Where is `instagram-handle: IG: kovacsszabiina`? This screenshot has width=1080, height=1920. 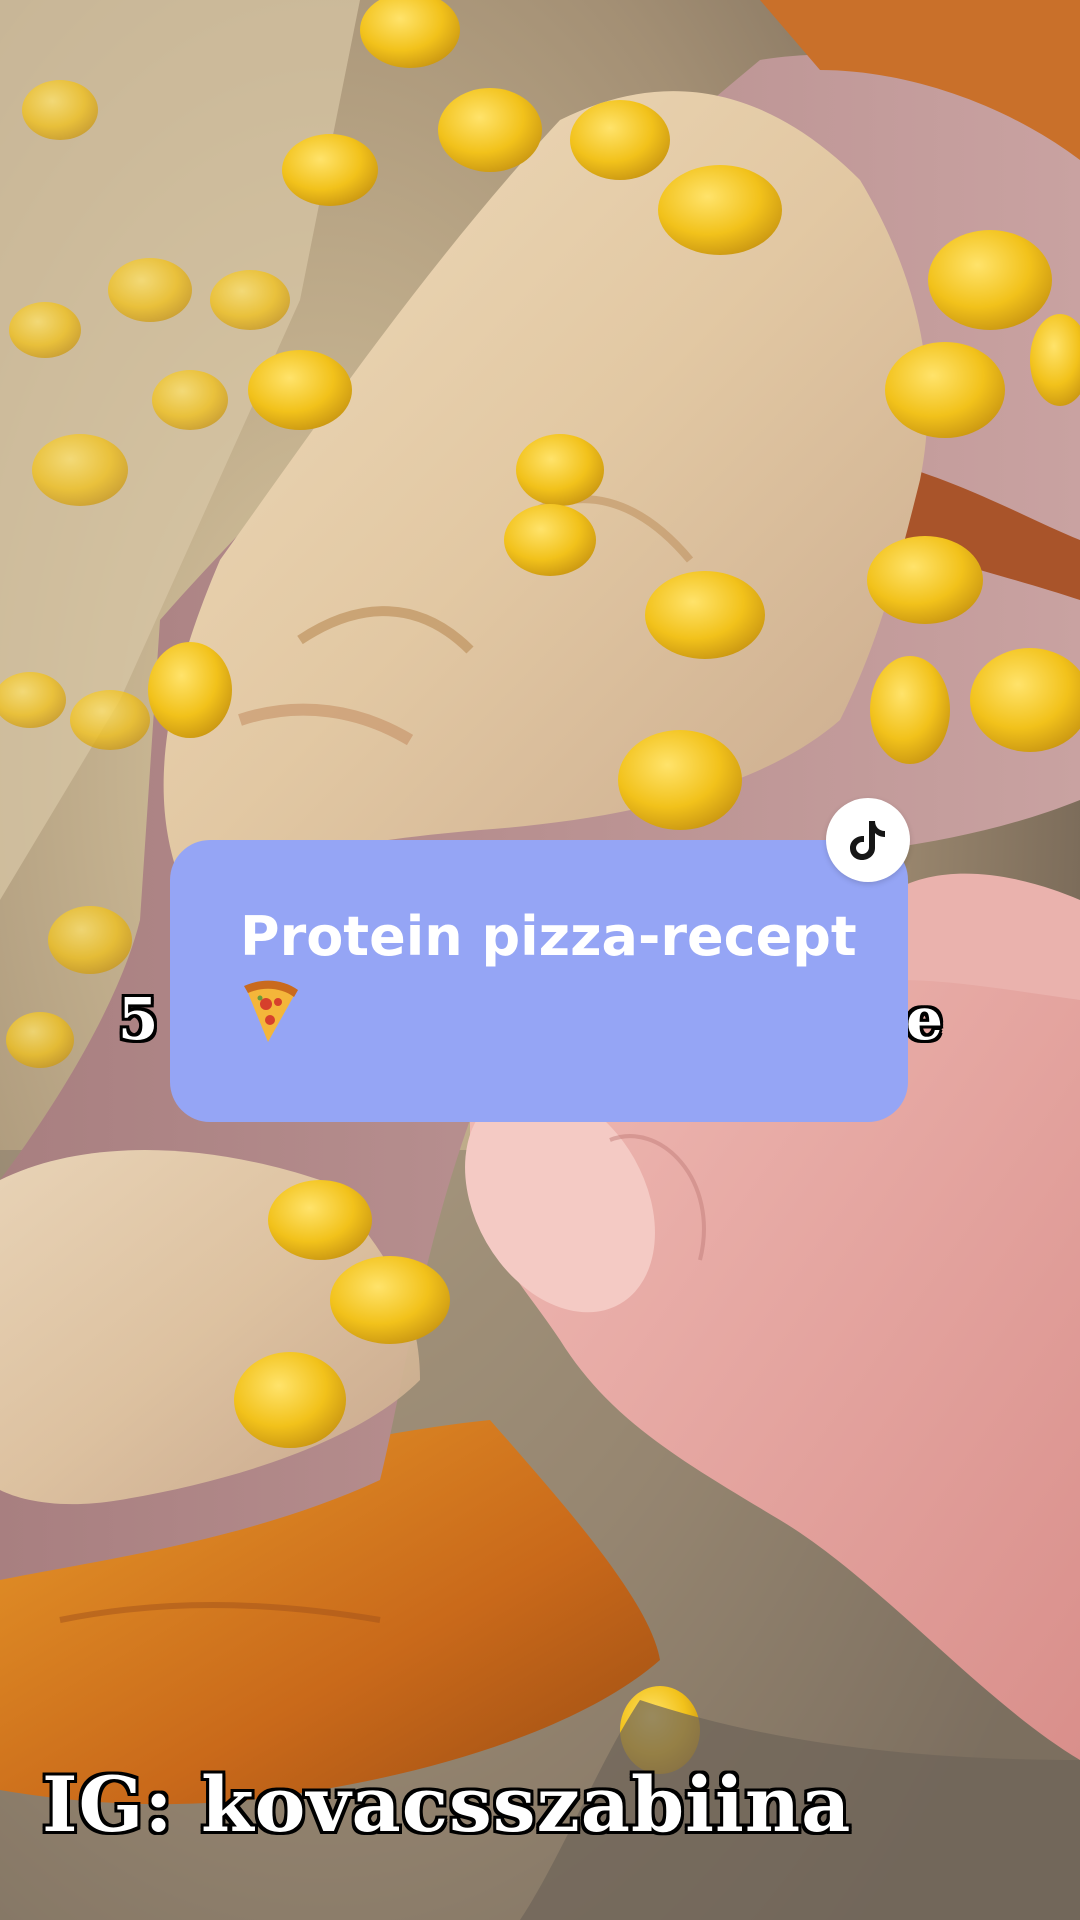 instagram-handle: IG: kovacsszabiina is located at coordinates (447, 1804).